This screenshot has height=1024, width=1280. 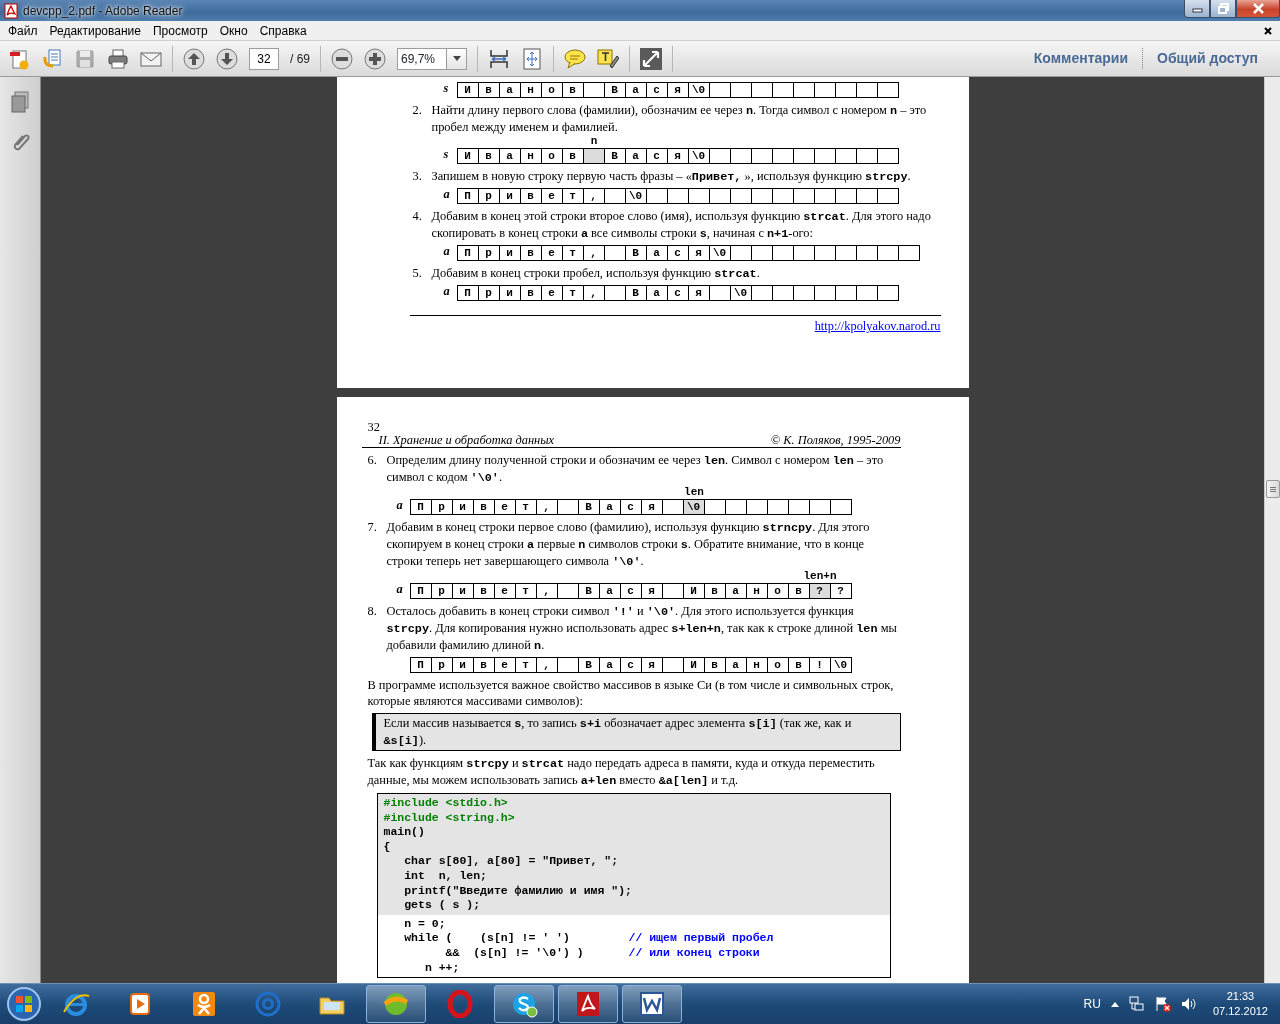 What do you see at coordinates (442, 905) in the screenshot?
I see `code-line: gets ( s );` at bounding box center [442, 905].